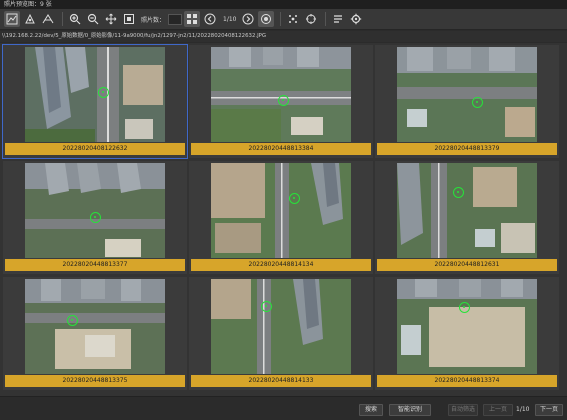  I want to click on footer-bar: 搜索 智能识别 自动筛选 上一页 1/10 下一页, so click(283, 408).